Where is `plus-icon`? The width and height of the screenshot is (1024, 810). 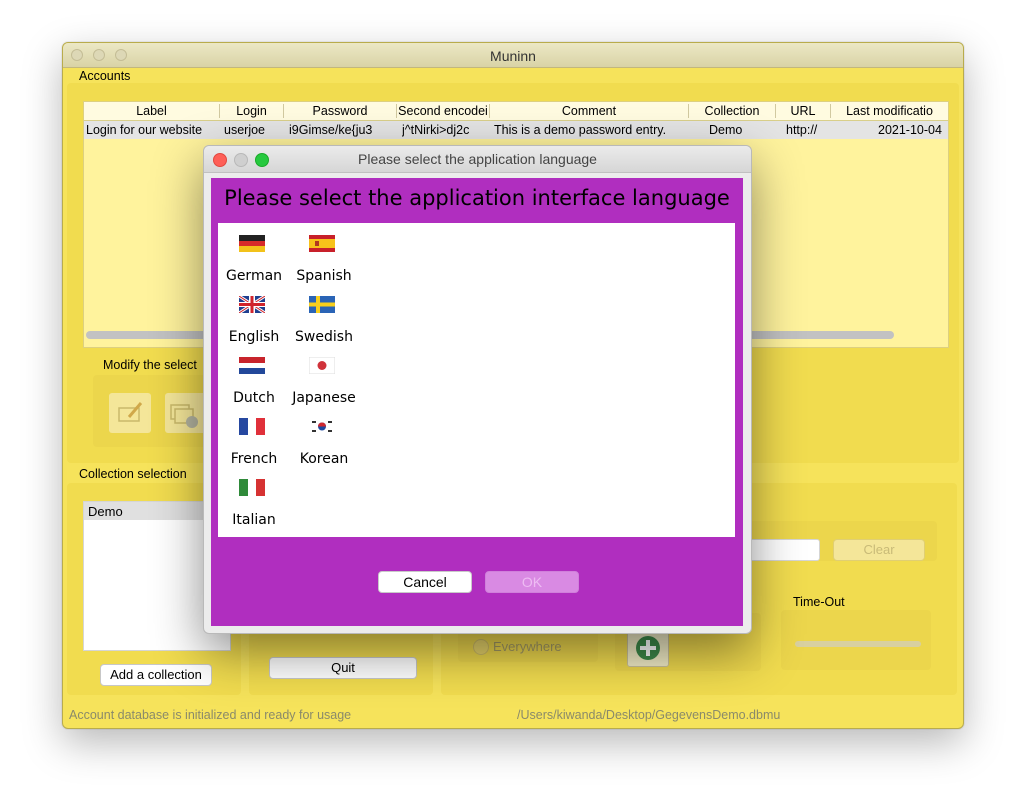
plus-icon is located at coordinates (648, 648).